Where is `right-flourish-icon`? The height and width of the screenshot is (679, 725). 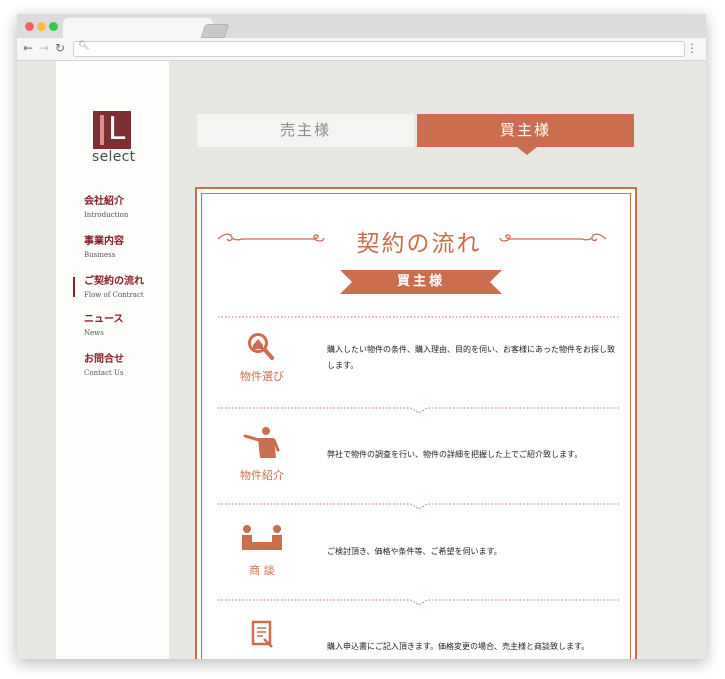 right-flourish-icon is located at coordinates (553, 237).